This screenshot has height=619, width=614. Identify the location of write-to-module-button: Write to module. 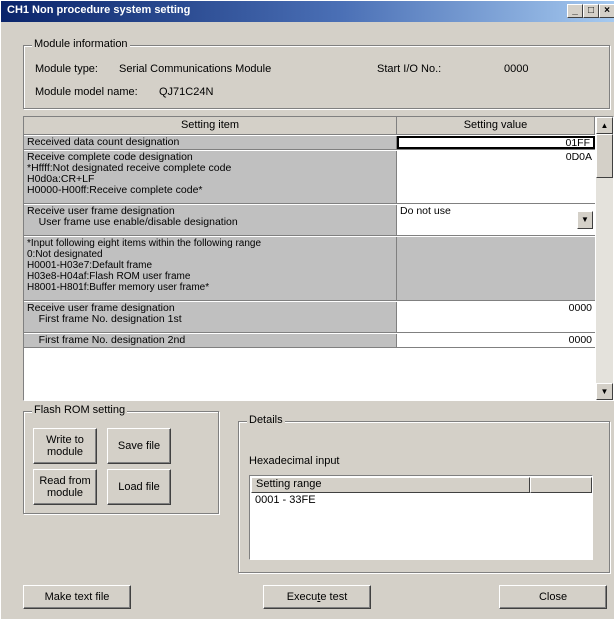
(65, 446).